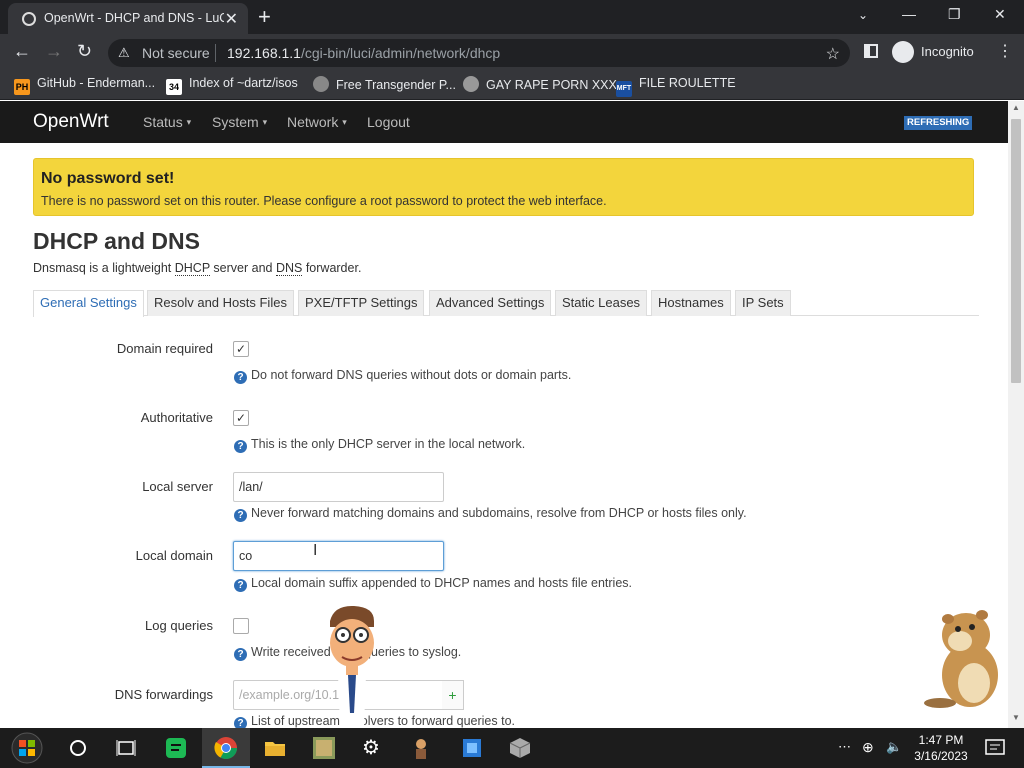 This screenshot has width=1024, height=768. I want to click on bookmark-item: MFT FILE ROULETTE, so click(676, 86).